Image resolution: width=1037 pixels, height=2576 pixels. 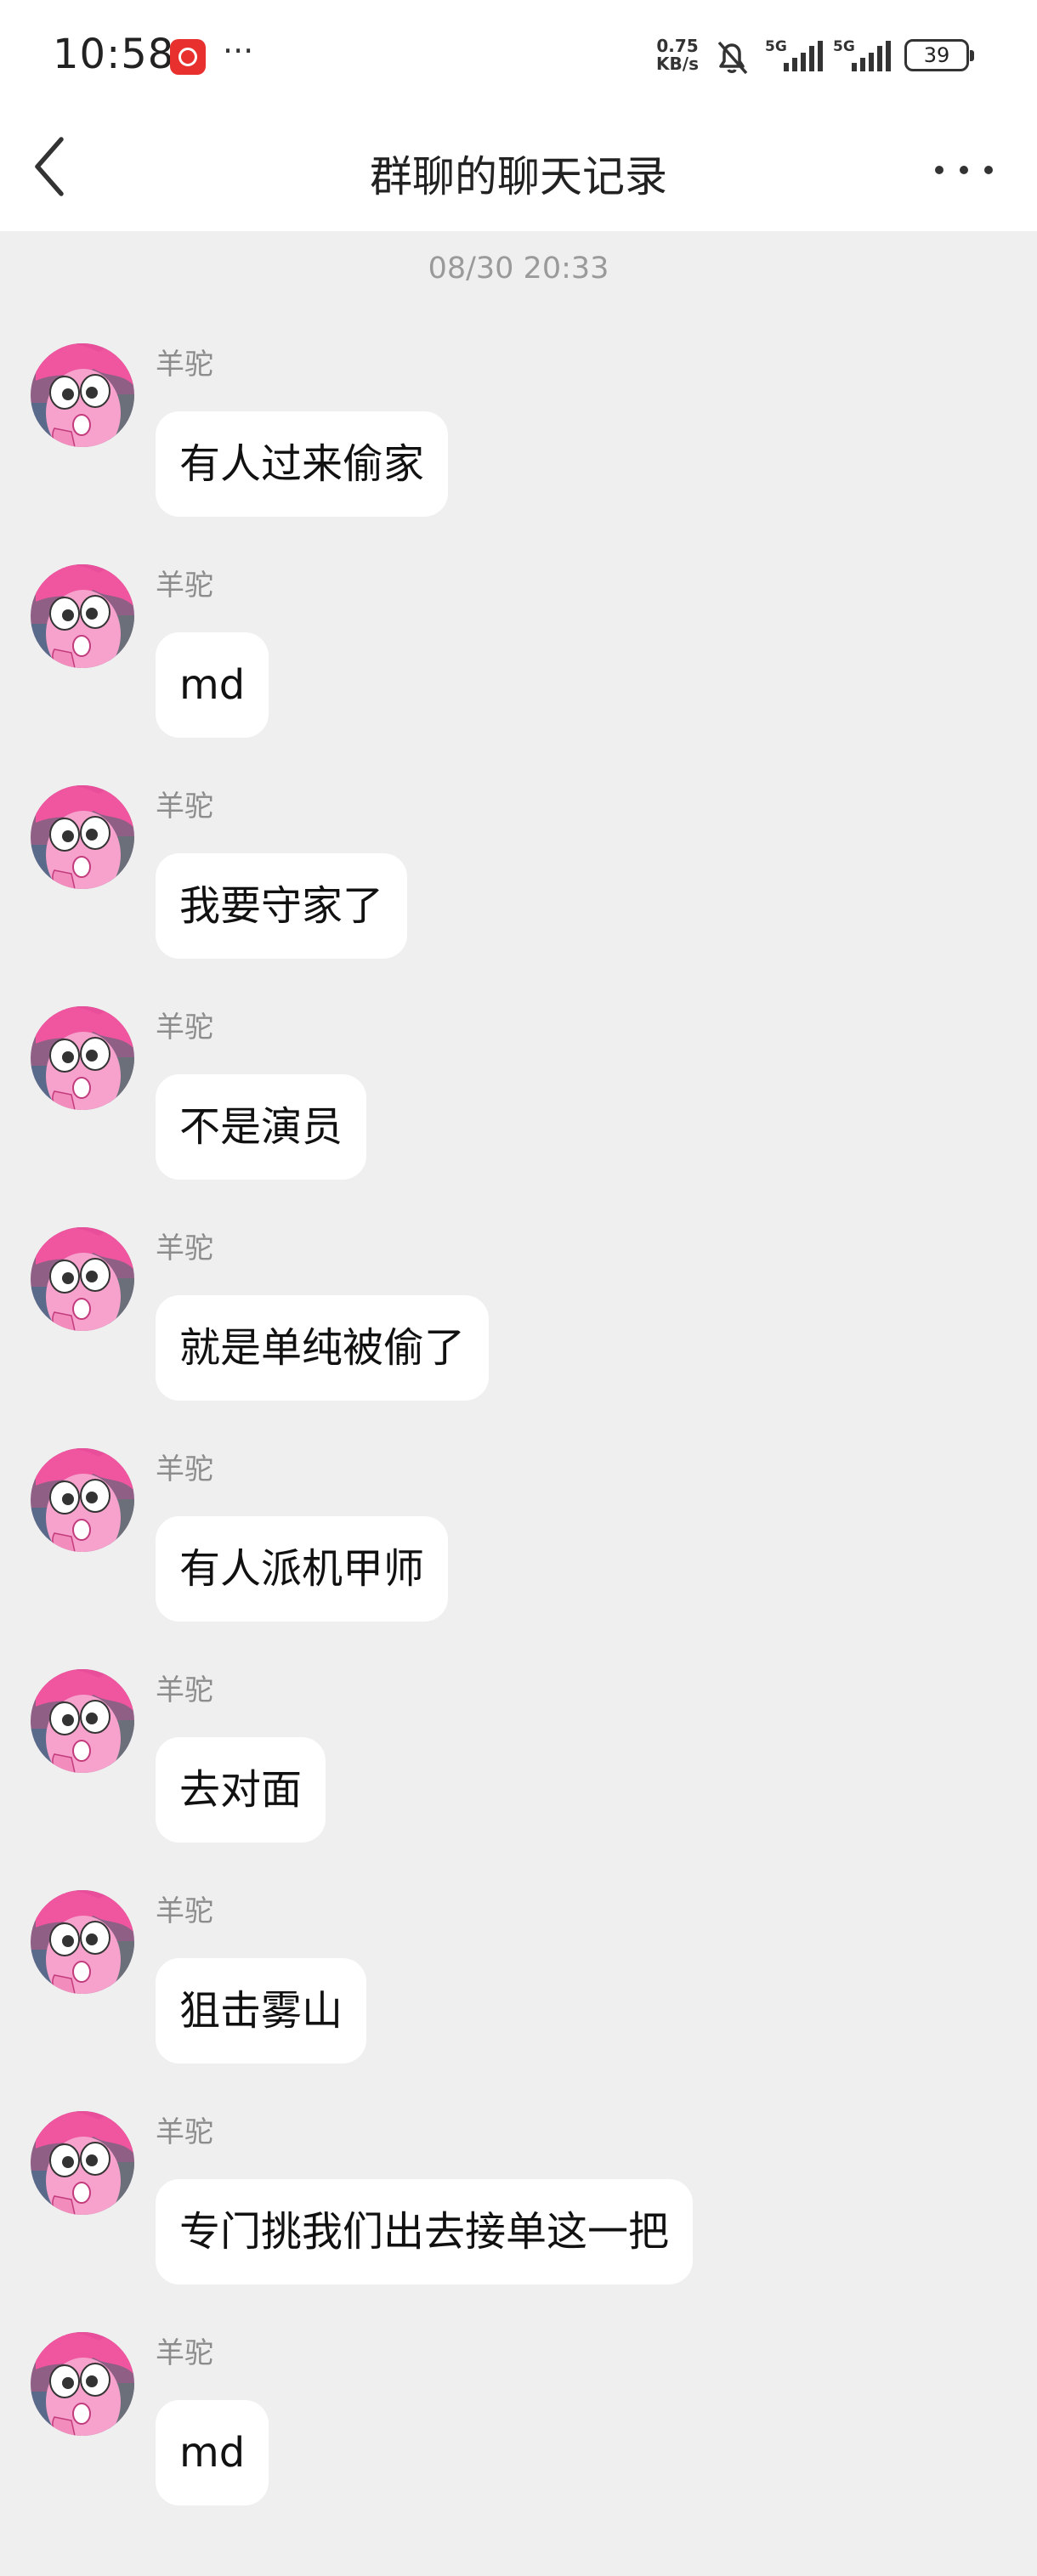 What do you see at coordinates (56, 167) in the screenshot?
I see `chevron-left-icon` at bounding box center [56, 167].